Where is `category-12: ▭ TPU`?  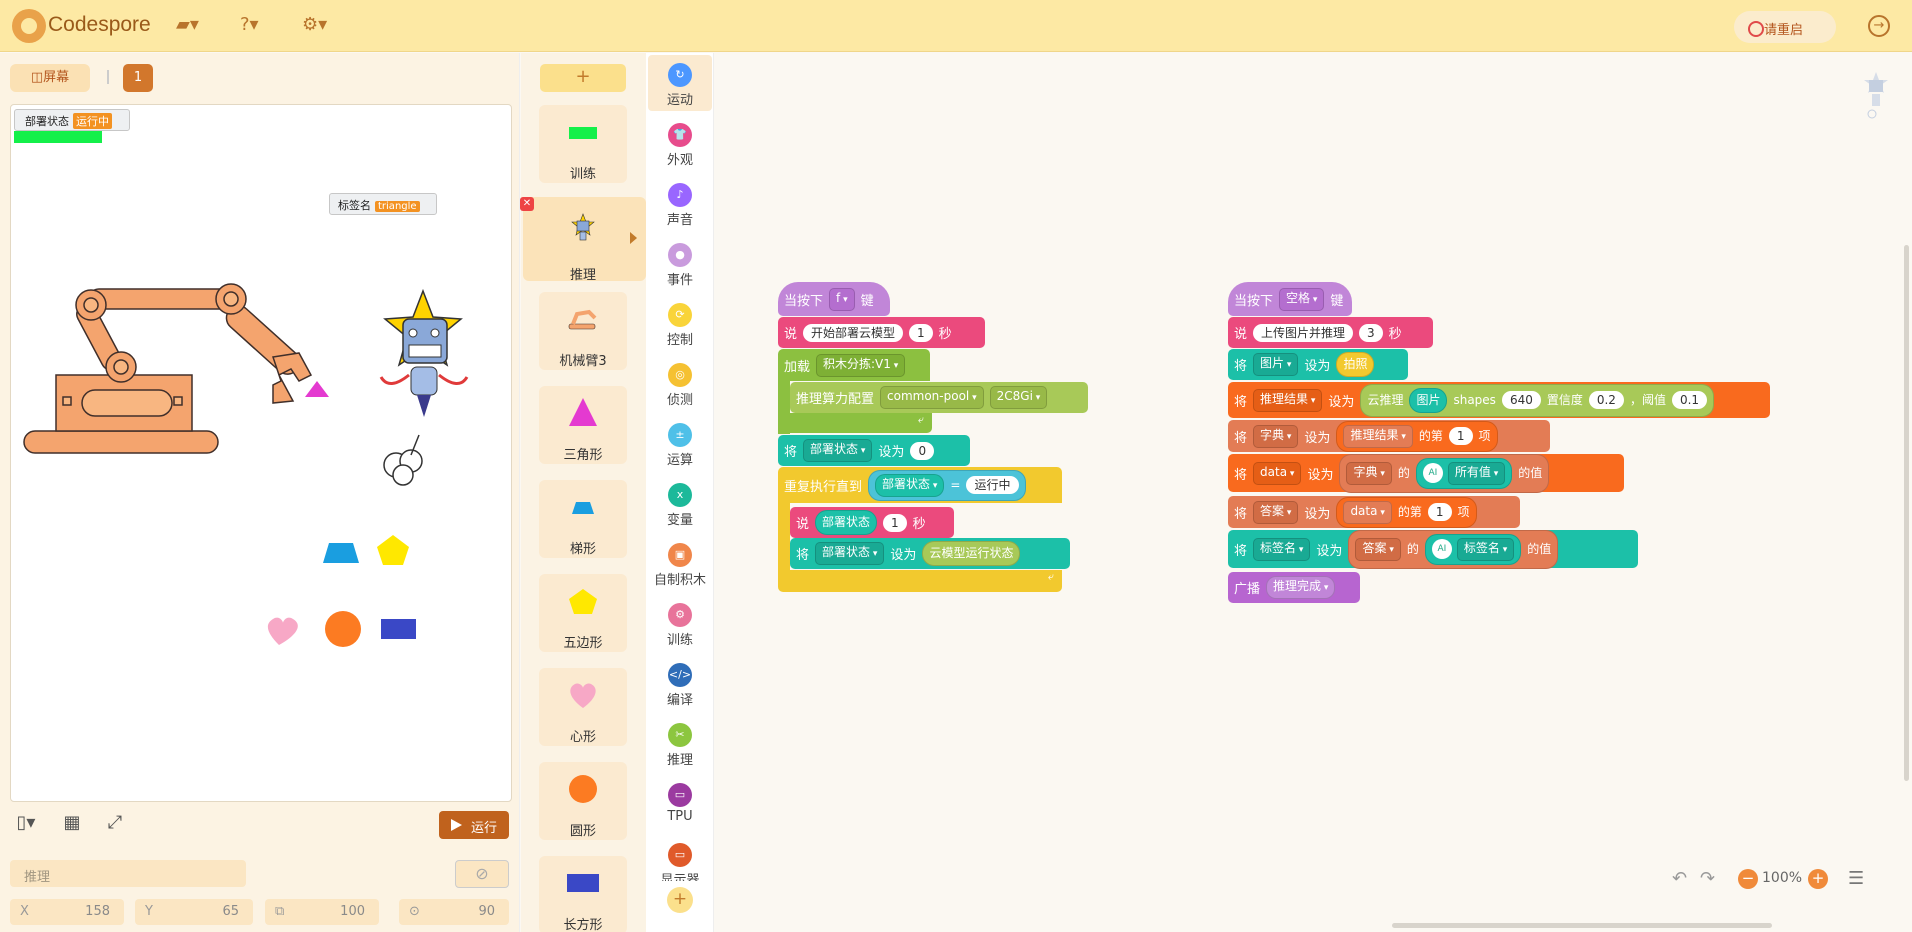
category-12: ▭ TPU is located at coordinates (680, 803).